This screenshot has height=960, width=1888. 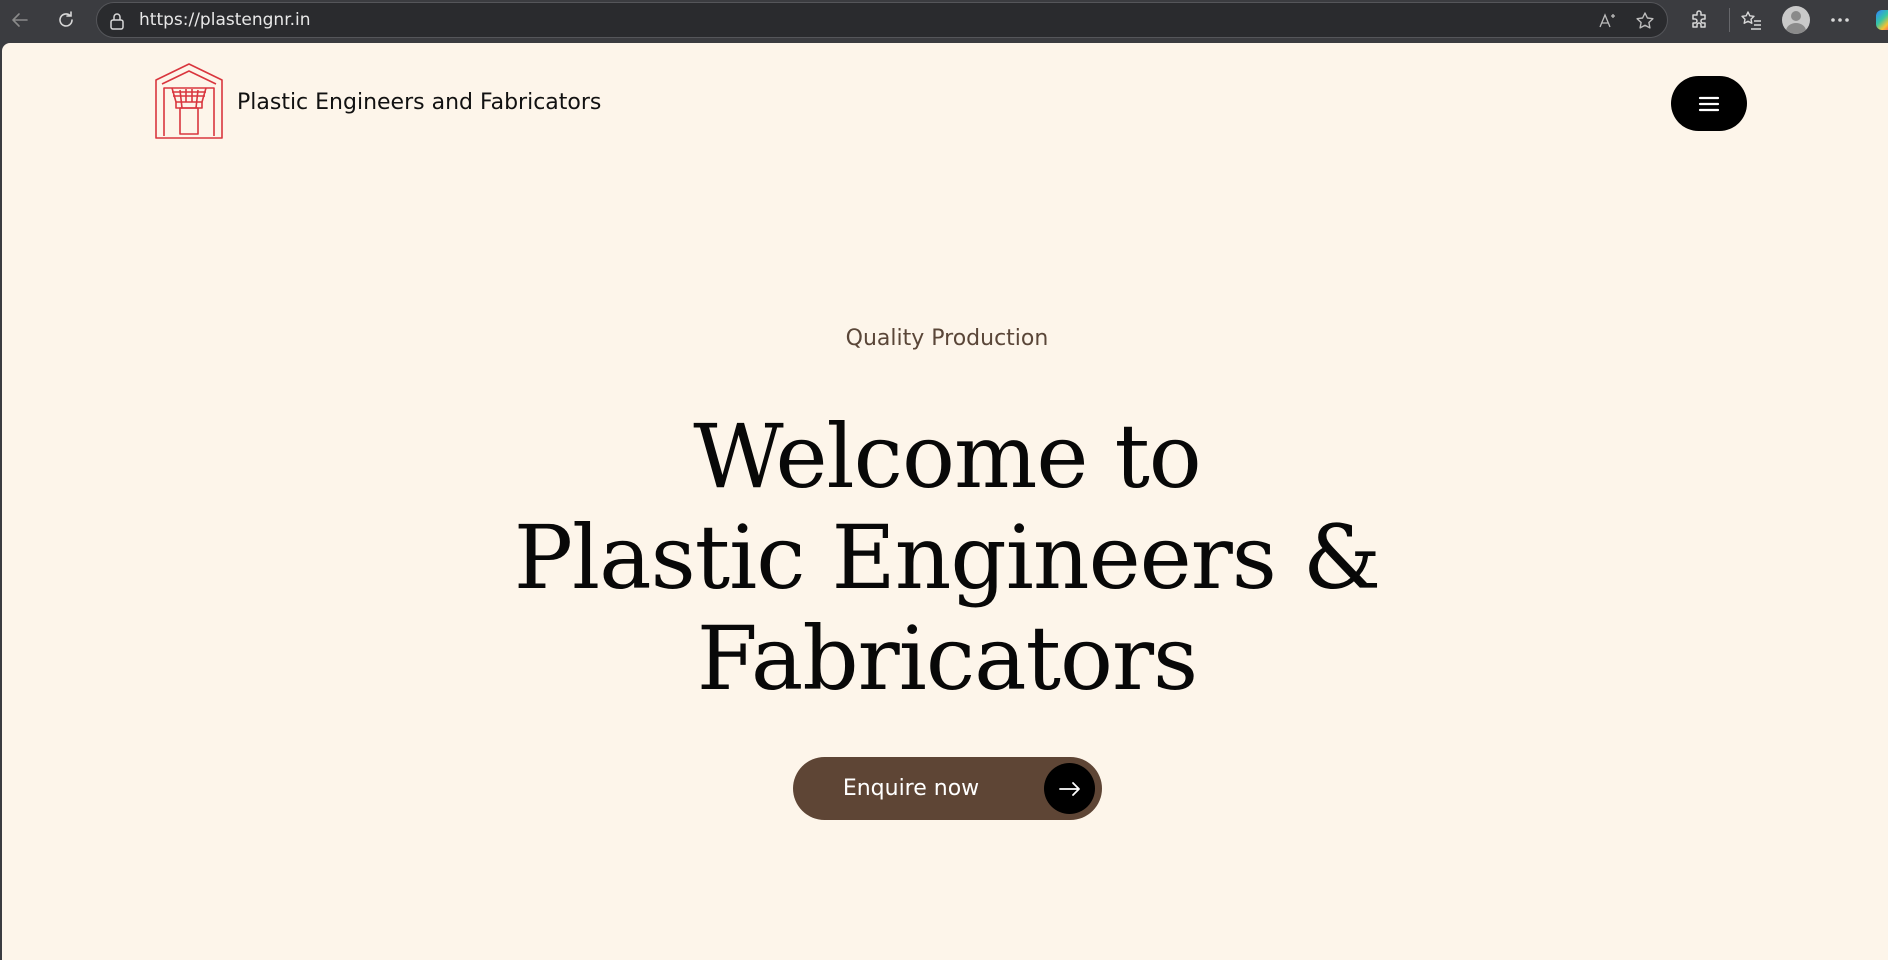 I want to click on hero-title-line: Plastic Engineers &, so click(x=947, y=557).